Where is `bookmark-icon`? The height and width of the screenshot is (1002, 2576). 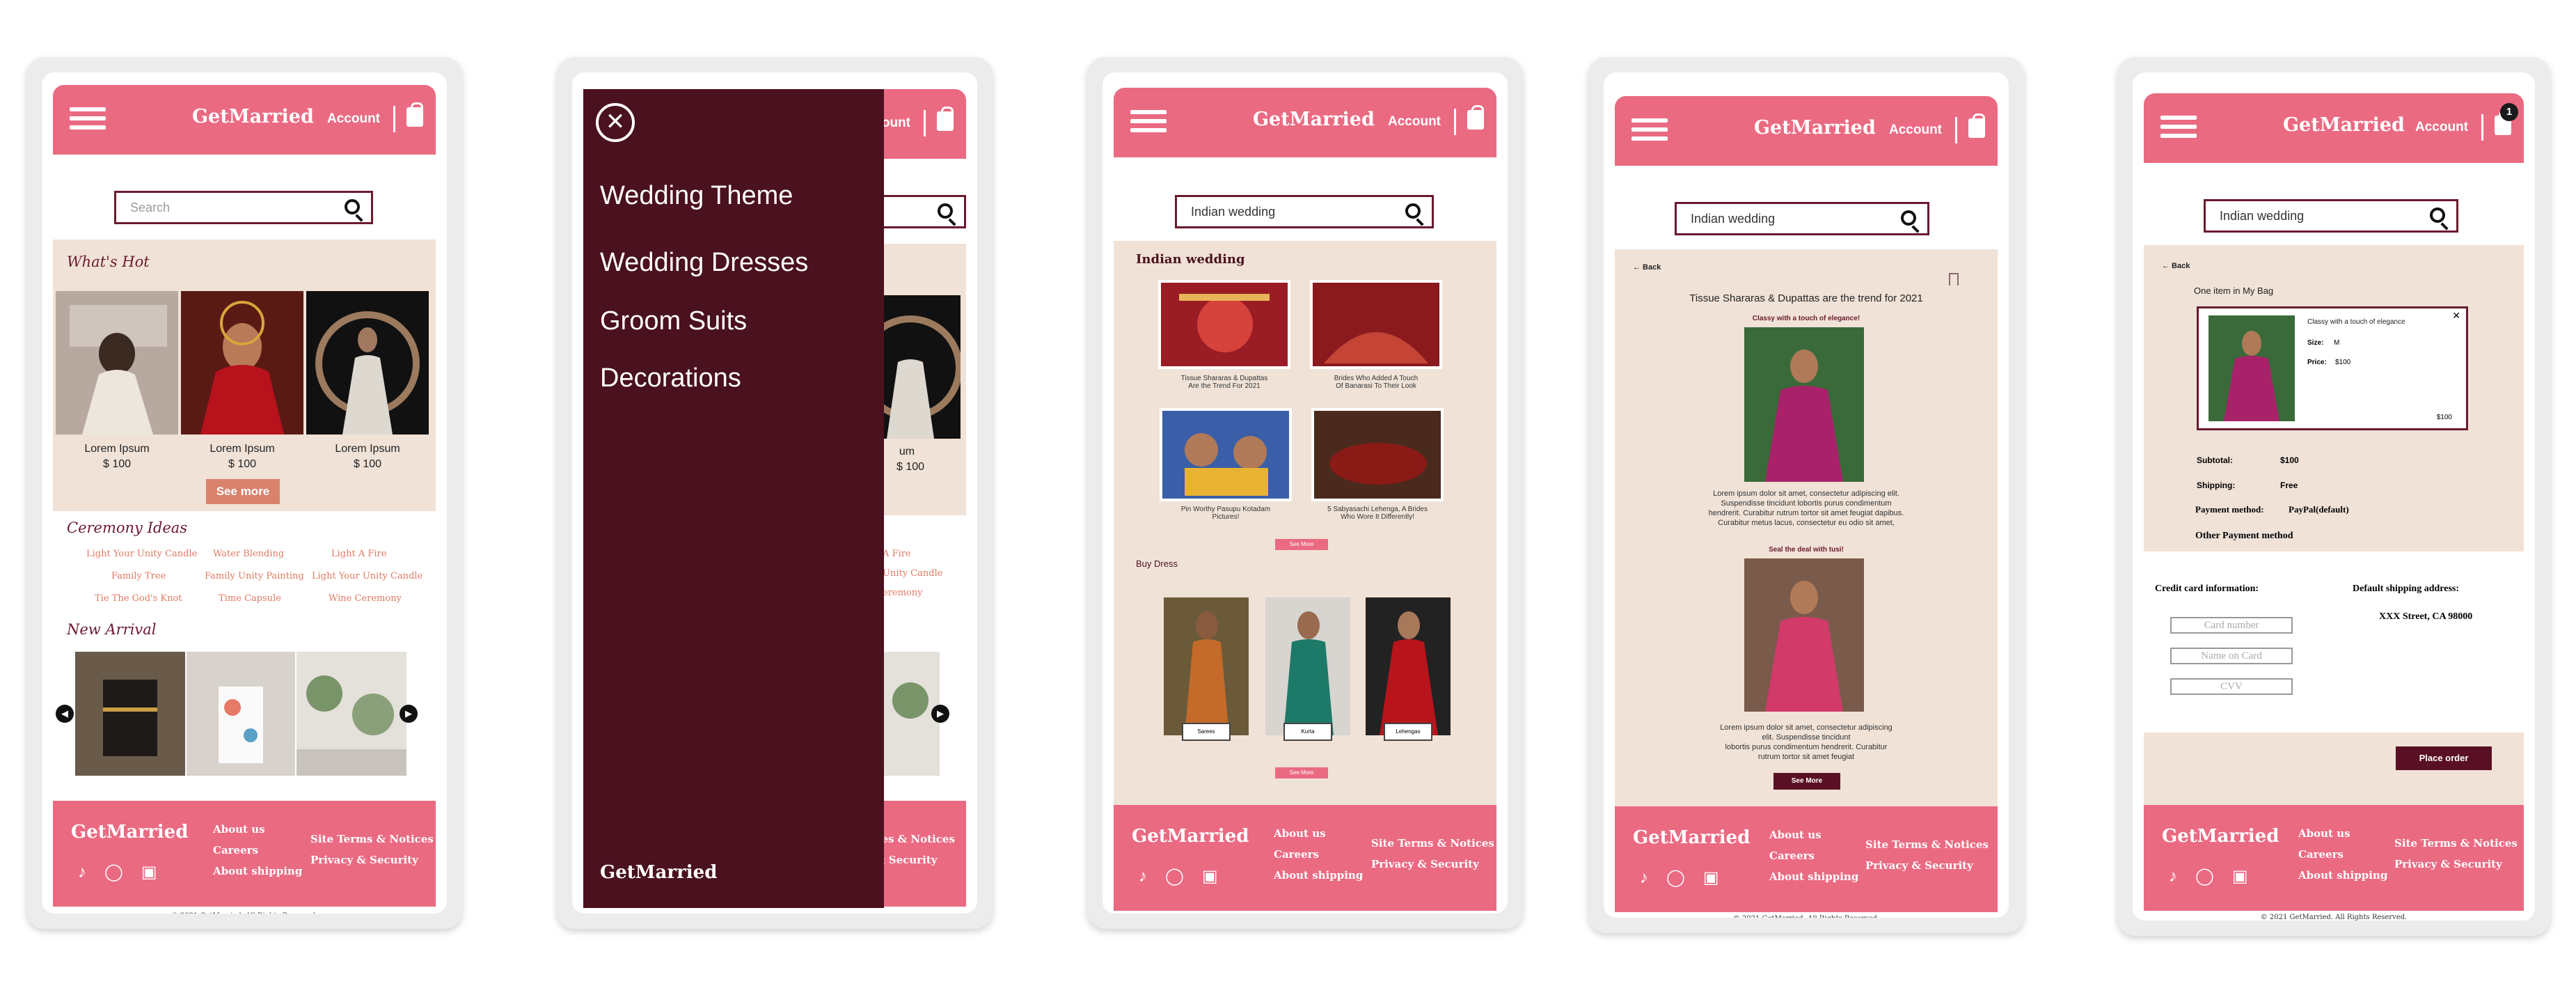 bookmark-icon is located at coordinates (1954, 279).